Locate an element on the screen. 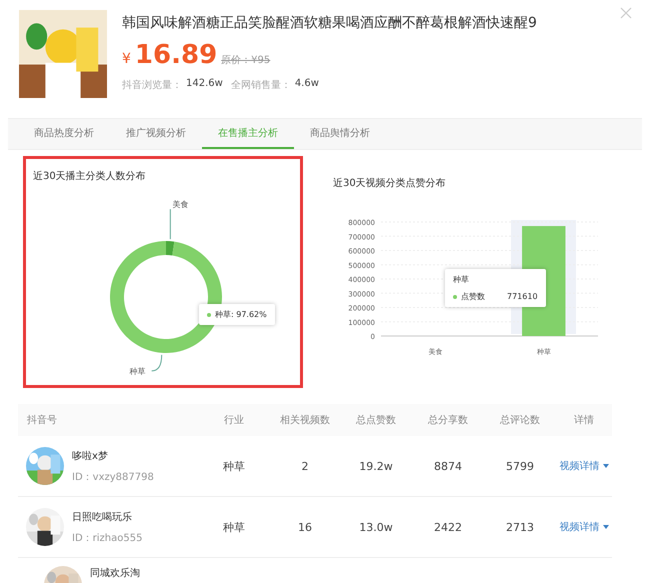 The image size is (650, 583). column-header: 总评论数 is located at coordinates (520, 420).